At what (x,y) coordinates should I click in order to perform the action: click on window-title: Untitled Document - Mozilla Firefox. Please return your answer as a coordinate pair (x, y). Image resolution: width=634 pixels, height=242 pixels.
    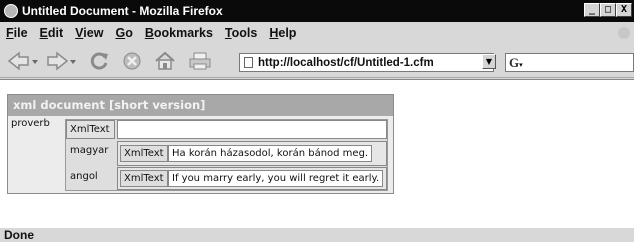
    Looking at the image, I should click on (122, 11).